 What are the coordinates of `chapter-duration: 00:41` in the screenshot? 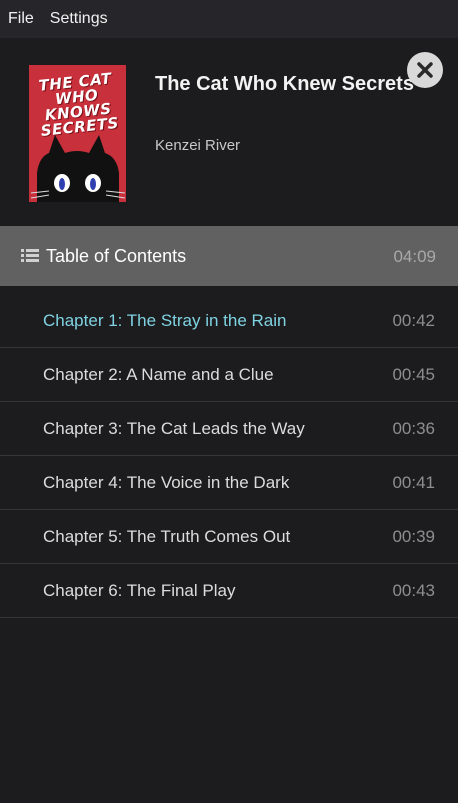 It's located at (413, 482).